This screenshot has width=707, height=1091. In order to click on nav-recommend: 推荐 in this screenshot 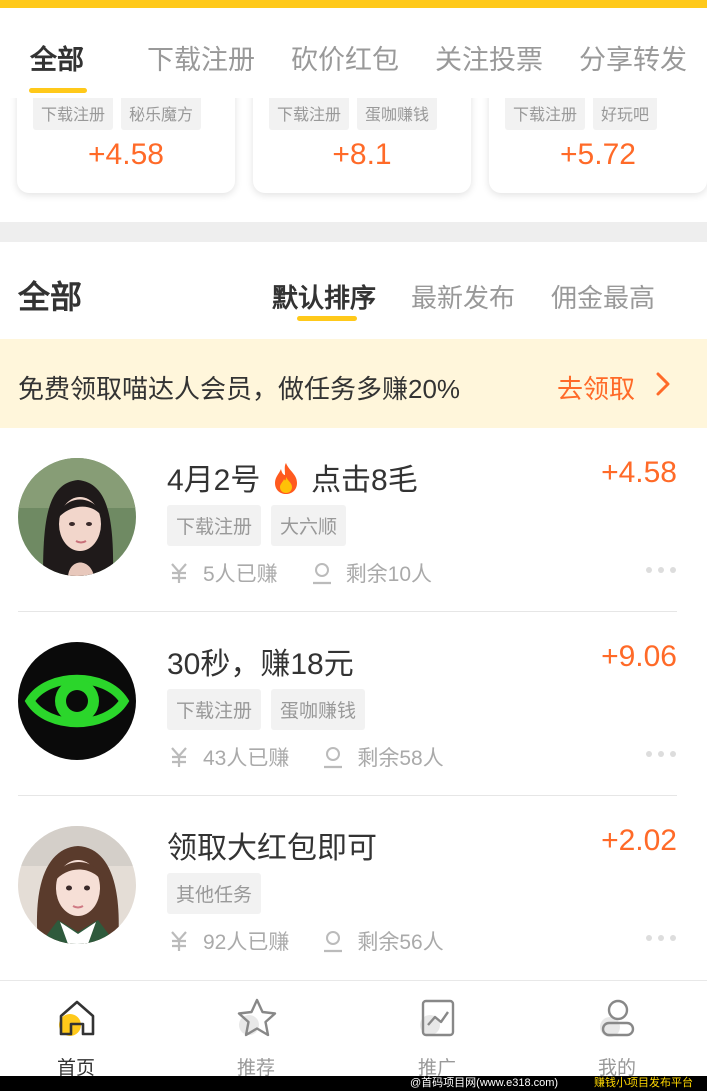, I will do `click(256, 1031)`.